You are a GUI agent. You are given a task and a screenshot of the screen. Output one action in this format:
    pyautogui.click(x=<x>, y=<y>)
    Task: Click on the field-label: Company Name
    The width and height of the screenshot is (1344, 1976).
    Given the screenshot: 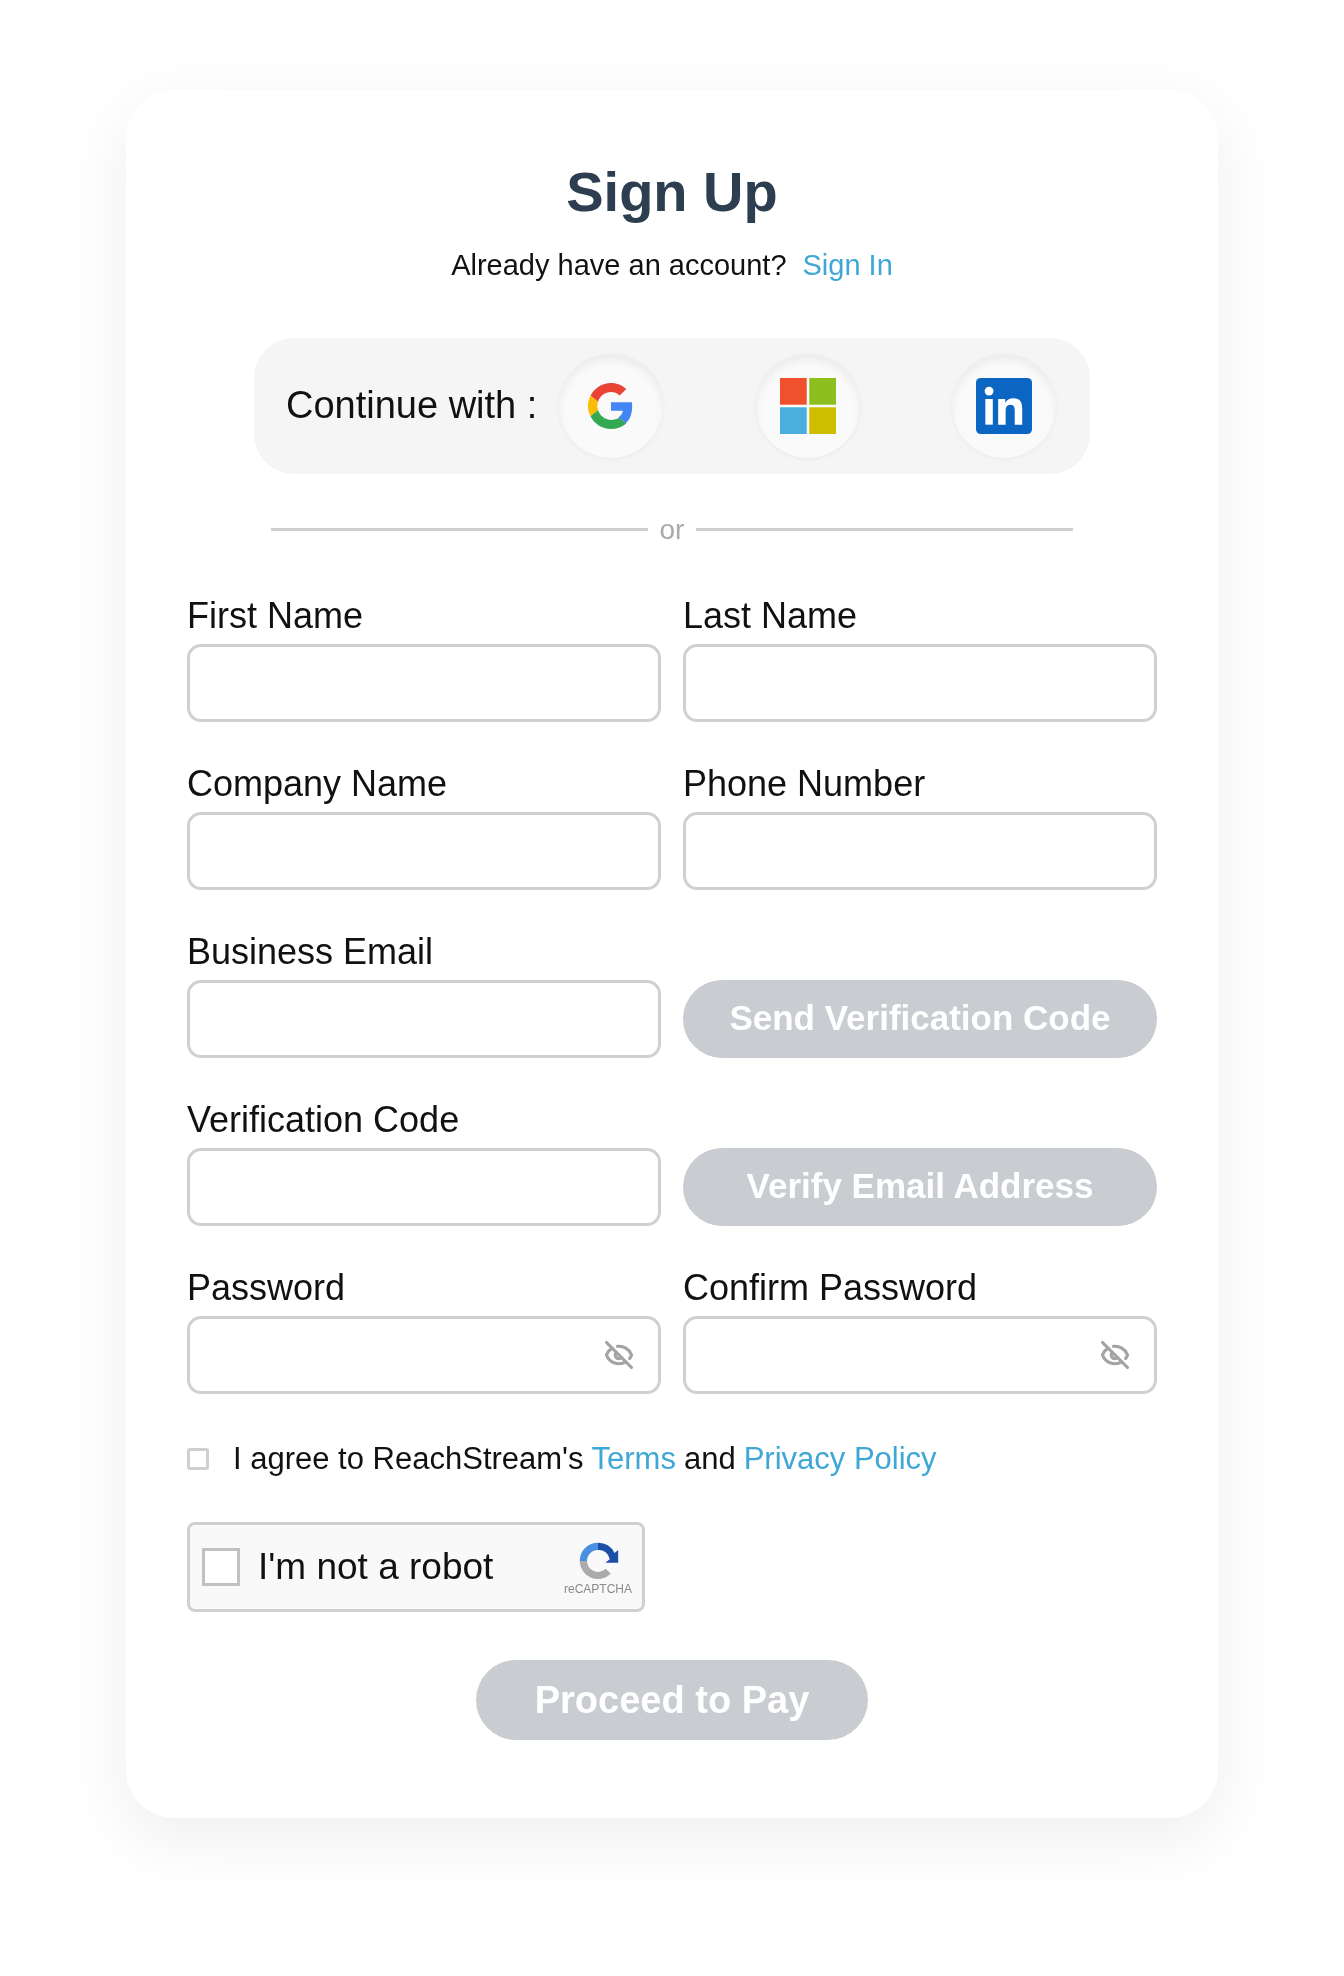 What is the action you would take?
    pyautogui.click(x=318, y=783)
    